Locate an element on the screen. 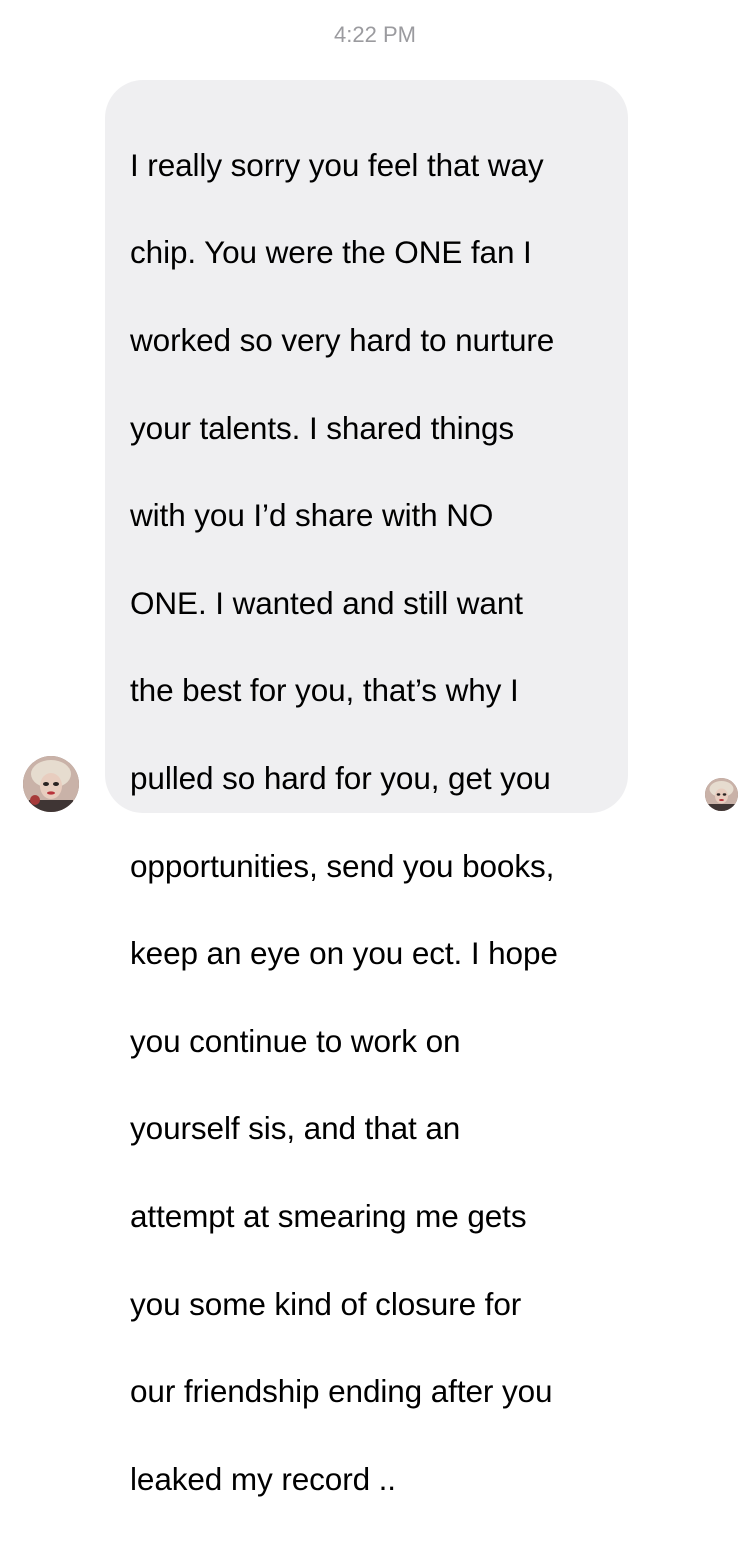 The image size is (750, 1545). message-line: you some kind of closure for is located at coordinates (326, 1303).